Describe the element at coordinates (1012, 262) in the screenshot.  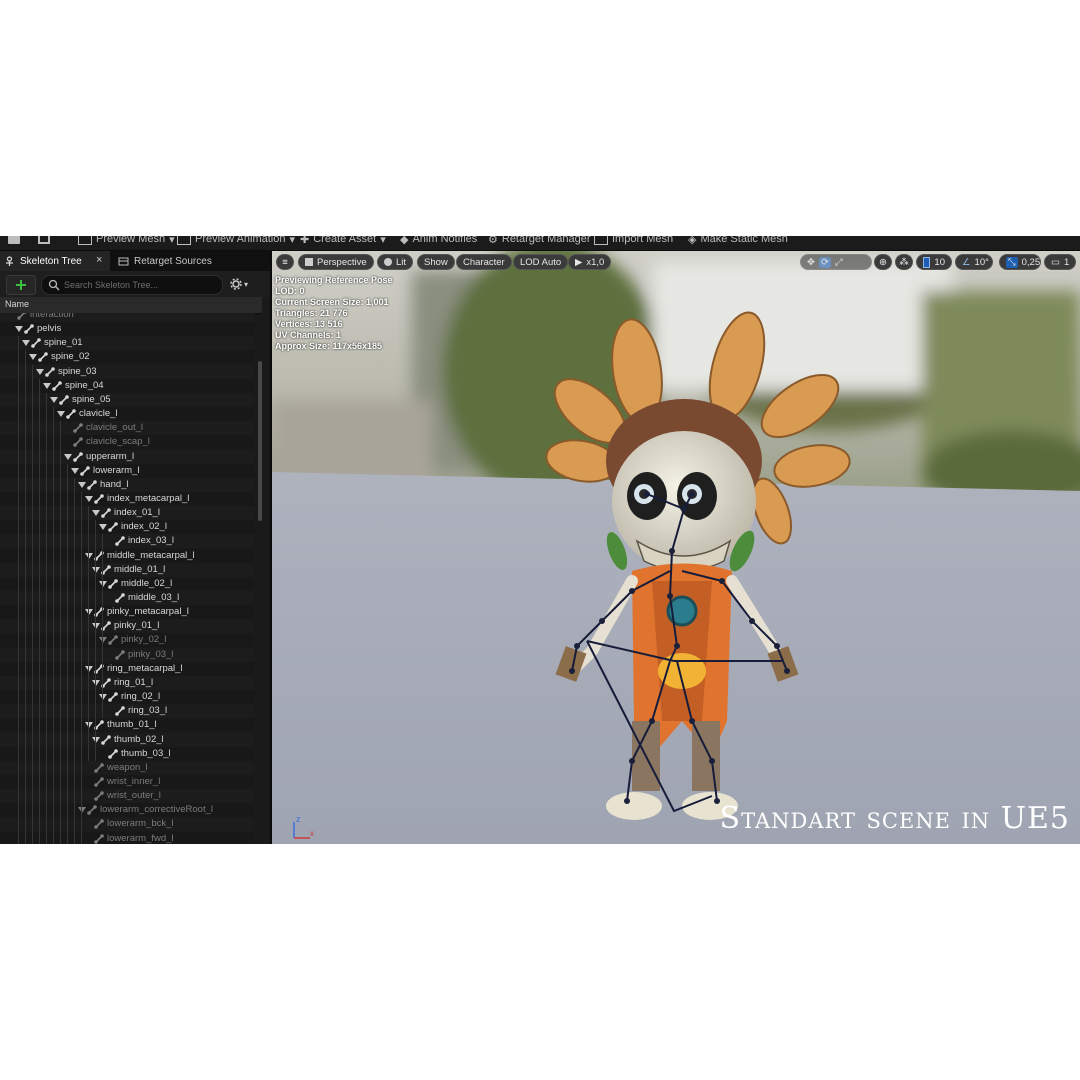
I see `scale-snap-icon: ⤡` at that location.